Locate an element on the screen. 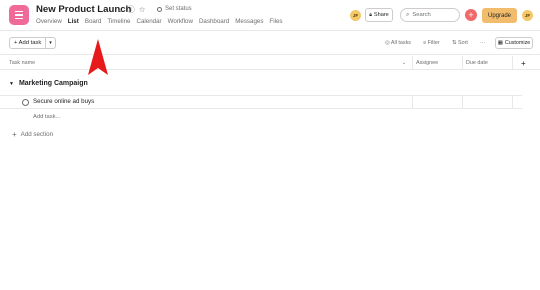 Image resolution: width=540 pixels, height=290 pixels. tab-workflow: Workflow is located at coordinates (183, 23).